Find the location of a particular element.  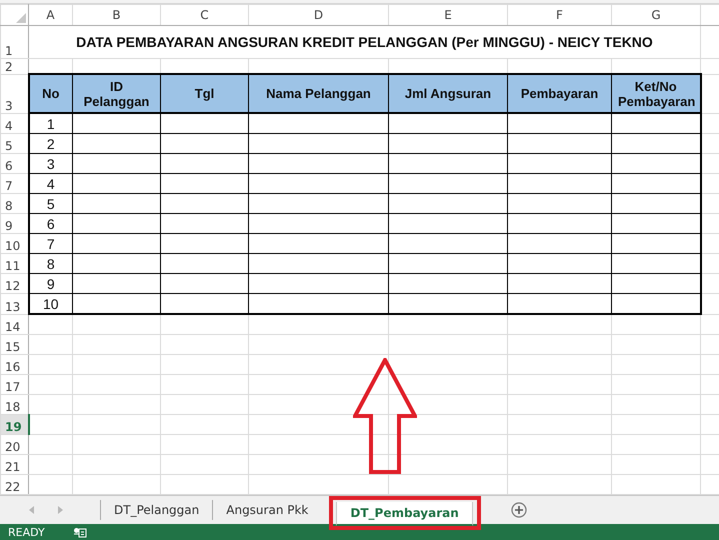

table-cell: 8 is located at coordinates (50, 264).